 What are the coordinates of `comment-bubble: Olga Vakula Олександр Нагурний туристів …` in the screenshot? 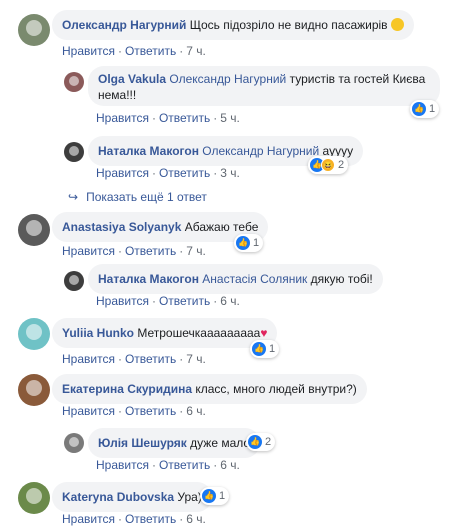 It's located at (264, 86).